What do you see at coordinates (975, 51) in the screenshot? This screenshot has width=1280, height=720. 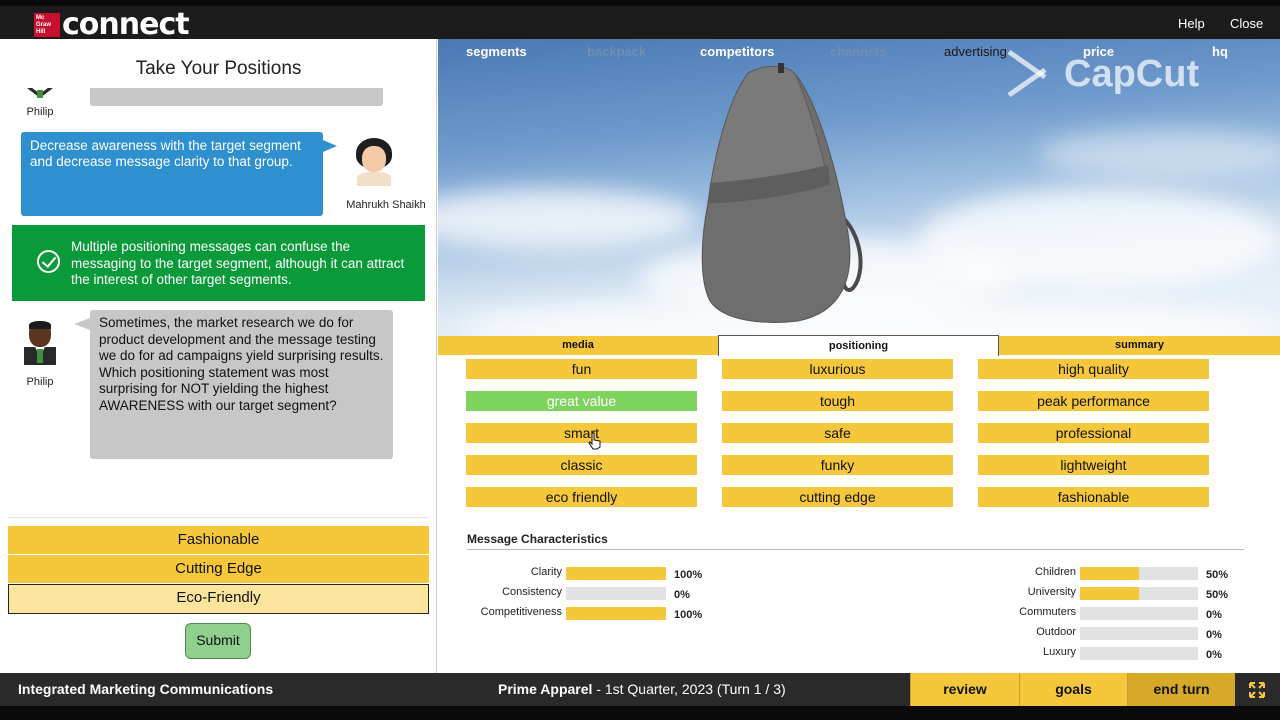 I see `nav-tab-advertising: advertising` at bounding box center [975, 51].